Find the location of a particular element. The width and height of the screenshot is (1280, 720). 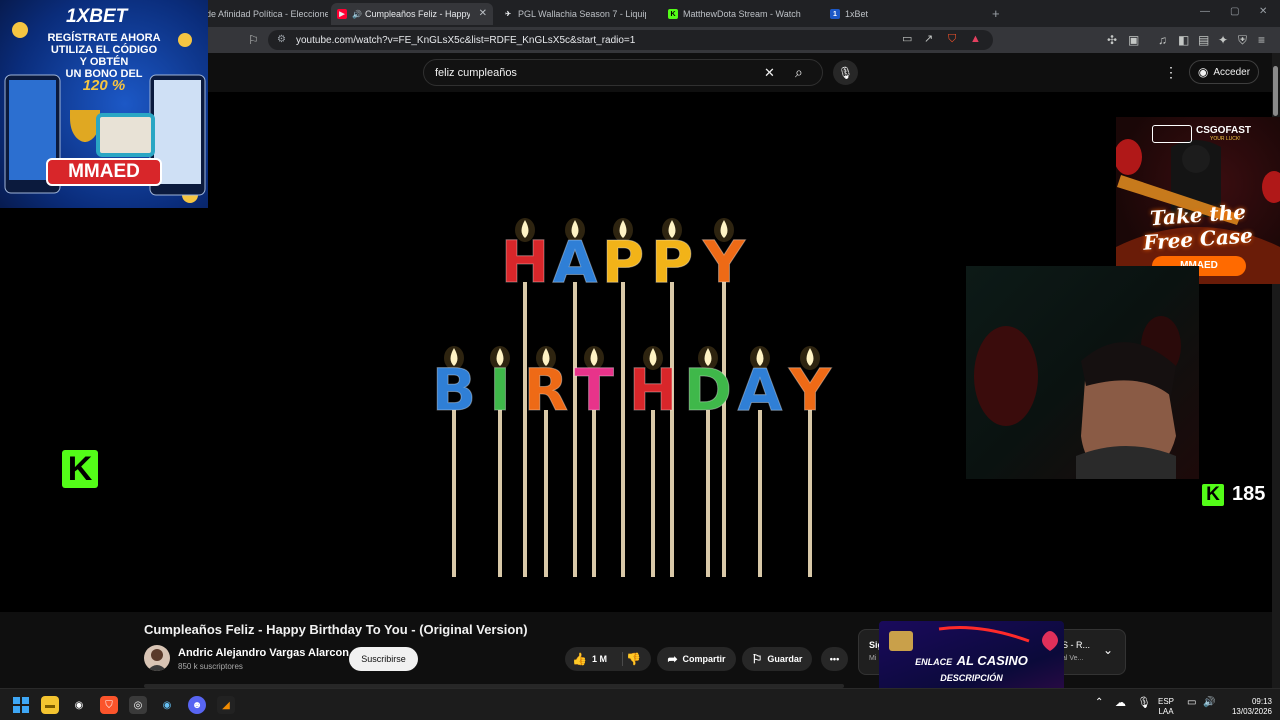

subscriber-count: 850 k suscriptores is located at coordinates (210, 666).